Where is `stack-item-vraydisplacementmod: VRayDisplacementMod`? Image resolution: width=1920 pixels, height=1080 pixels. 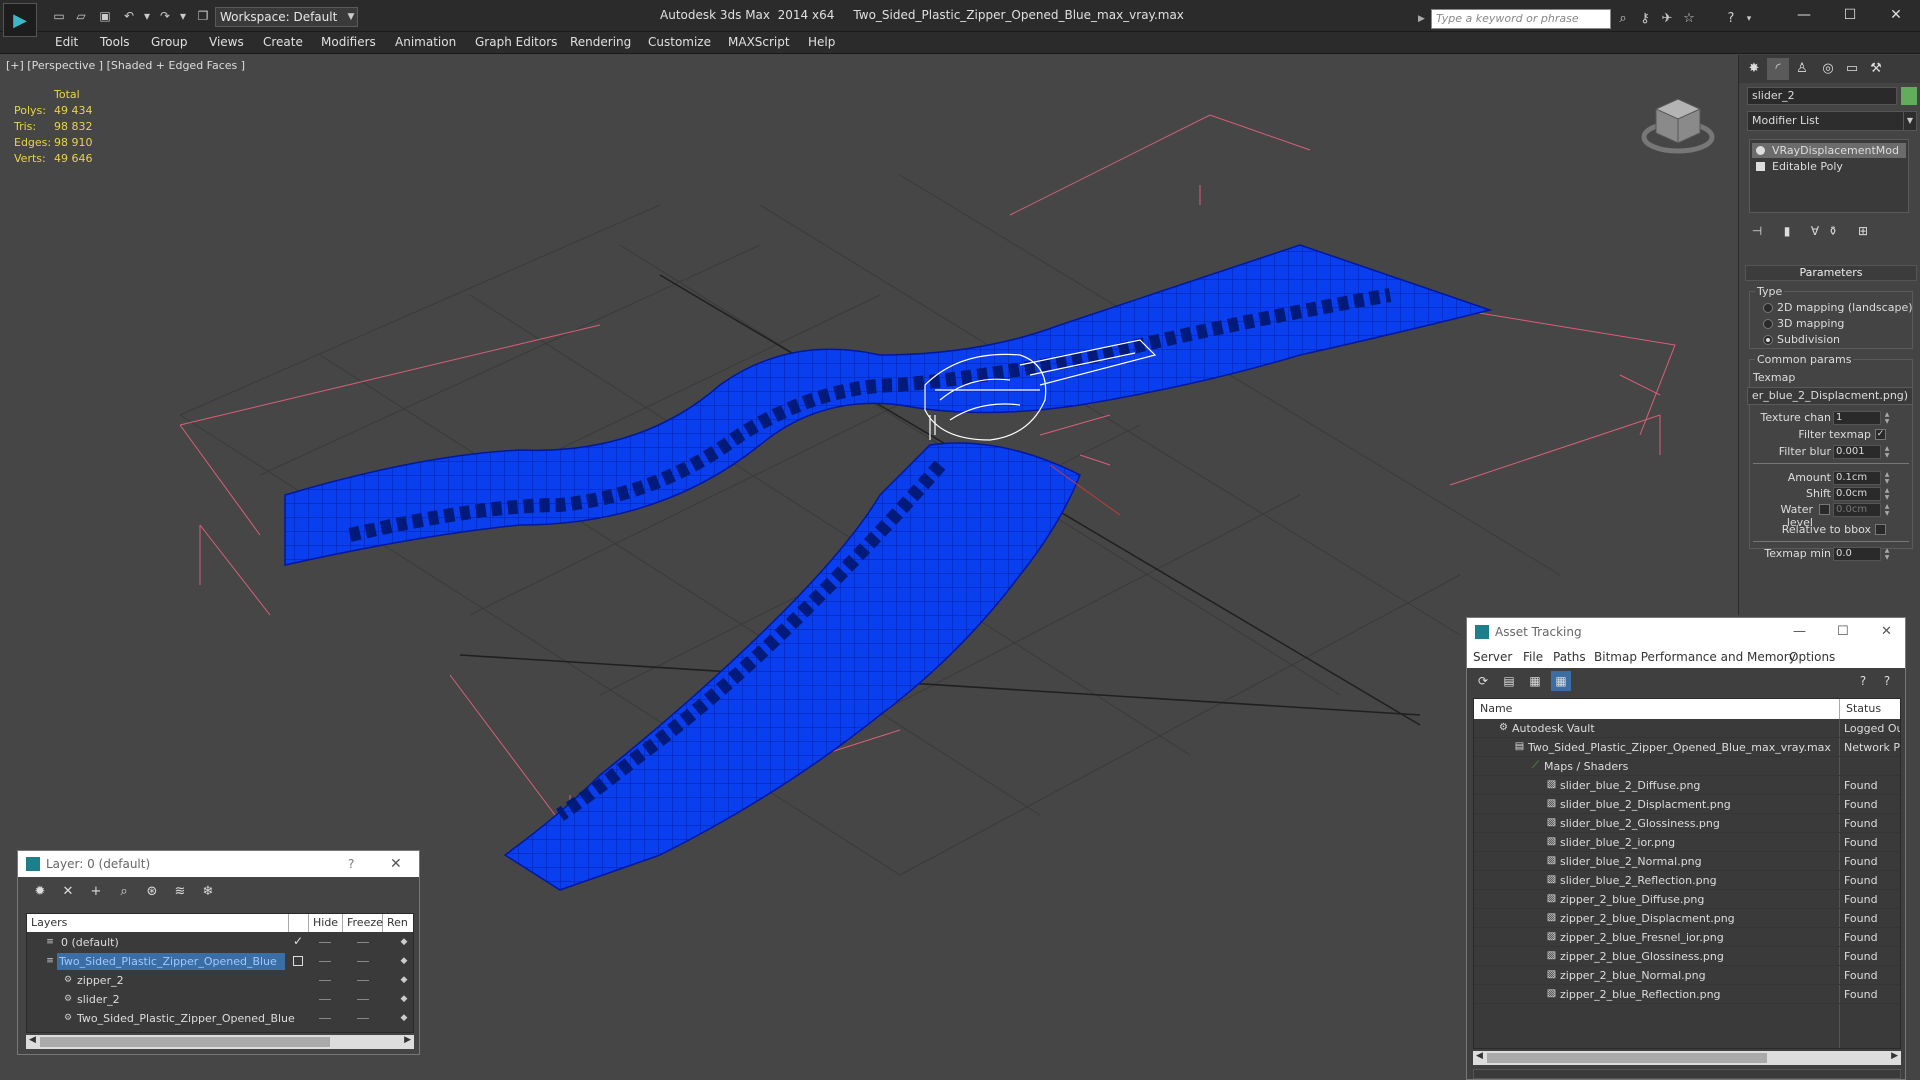 stack-item-vraydisplacementmod: VRayDisplacementMod is located at coordinates (1829, 150).